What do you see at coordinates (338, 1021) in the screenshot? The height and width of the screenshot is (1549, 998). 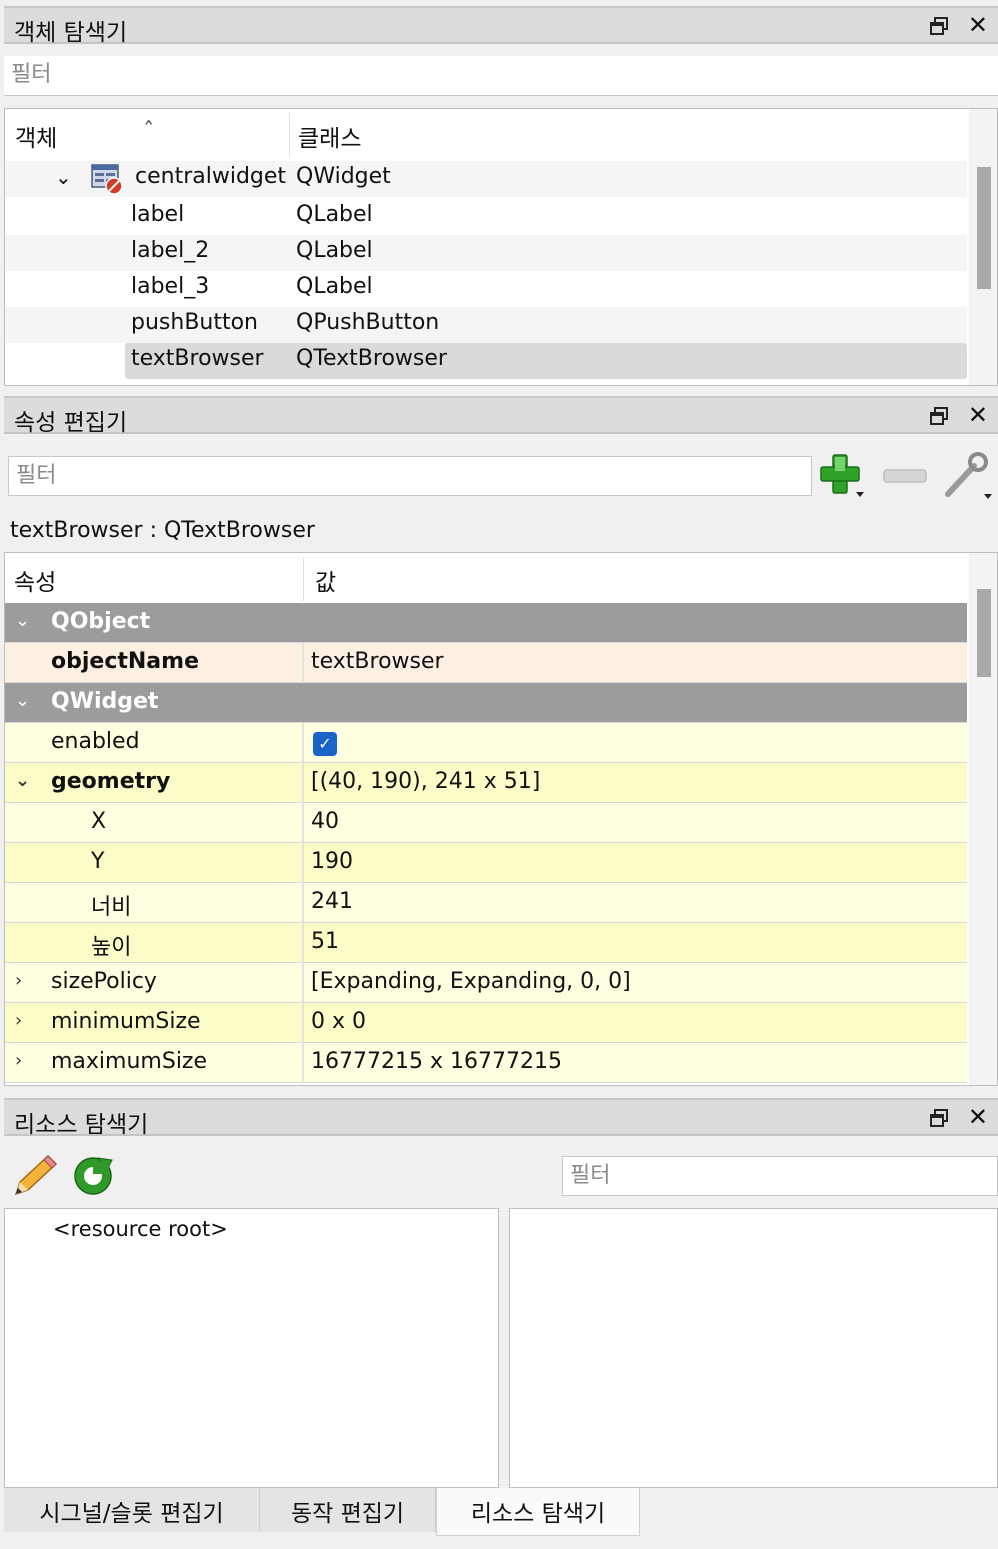 I see `property-value: 0 x 0` at bounding box center [338, 1021].